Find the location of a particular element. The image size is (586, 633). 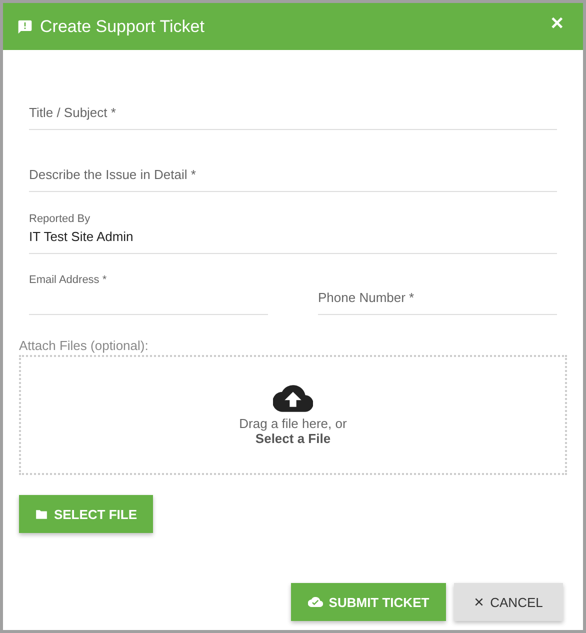

dialog-title: Create Support Ticket is located at coordinates (122, 26).